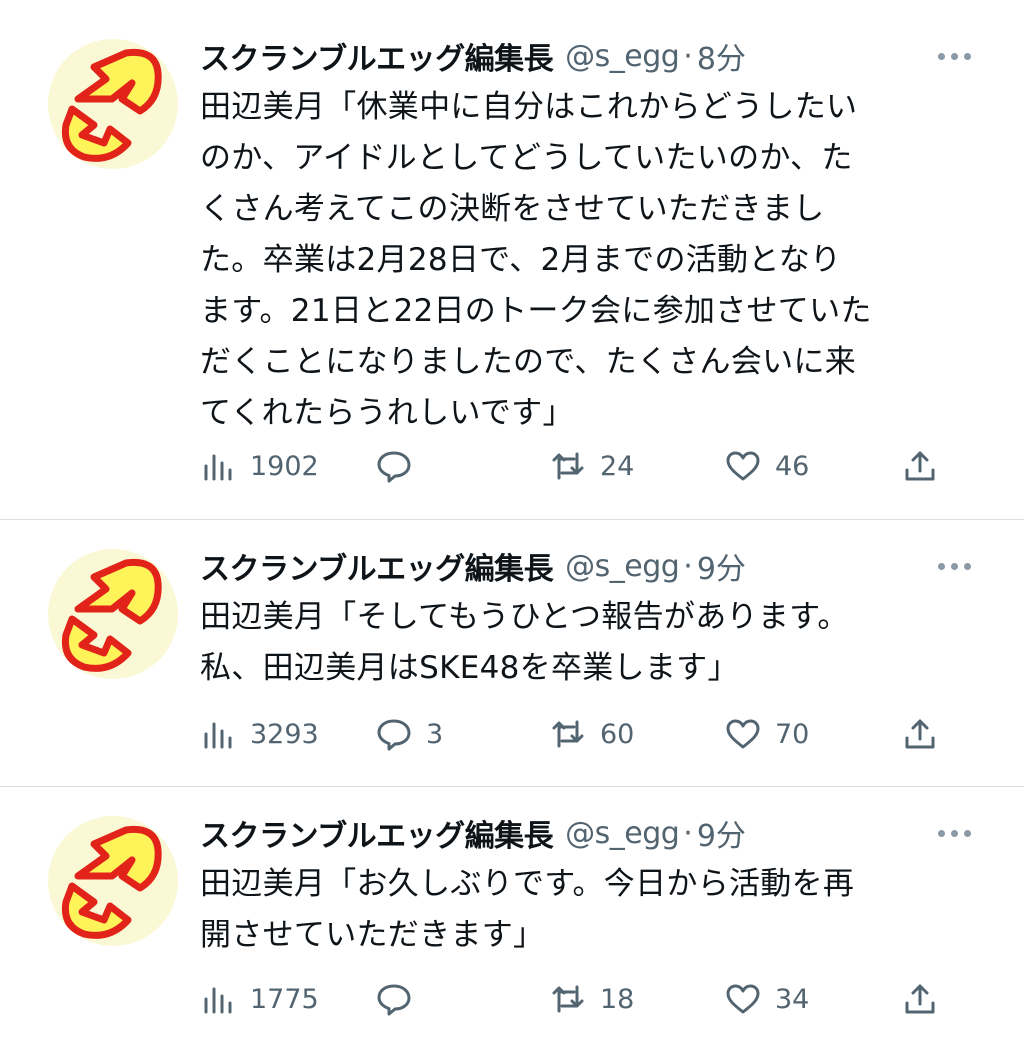 Image resolution: width=1024 pixels, height=1044 pixels. I want to click on timestamp: 8分, so click(721, 56).